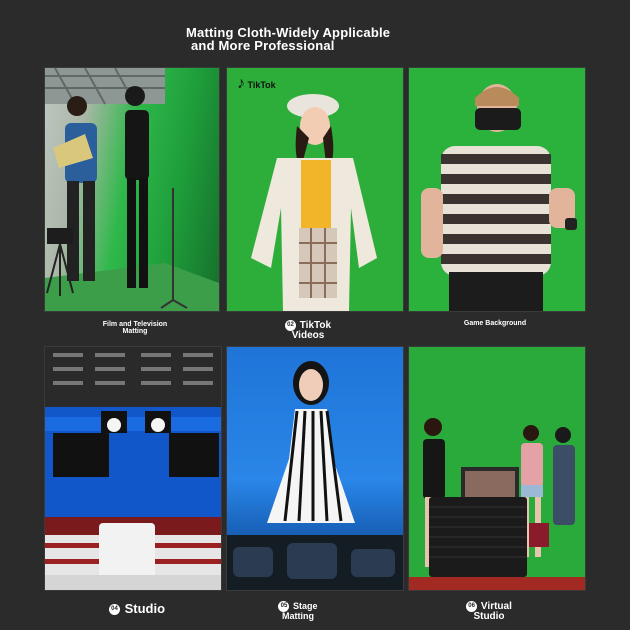 Image resolution: width=630 pixels, height=630 pixels. What do you see at coordinates (241, 83) in the screenshot?
I see `tiktok-note-icon: ♪` at bounding box center [241, 83].